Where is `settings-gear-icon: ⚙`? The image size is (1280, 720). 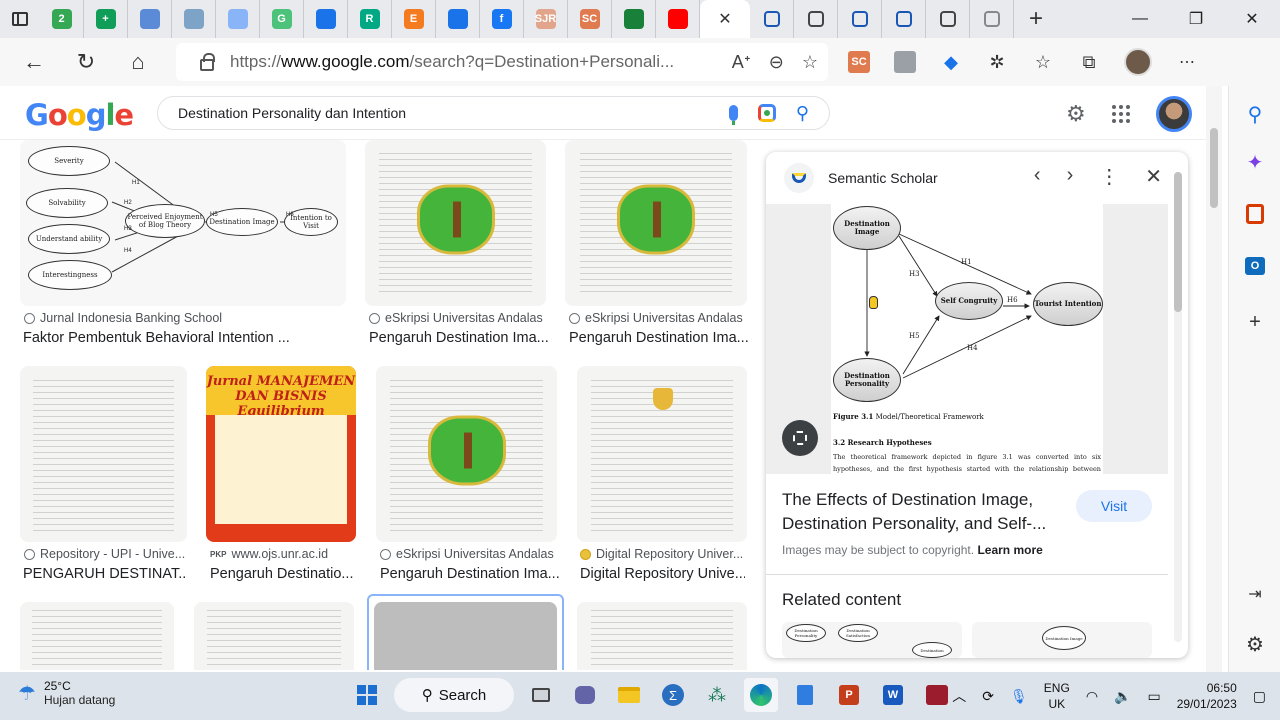 settings-gear-icon: ⚙ is located at coordinates (1076, 114).